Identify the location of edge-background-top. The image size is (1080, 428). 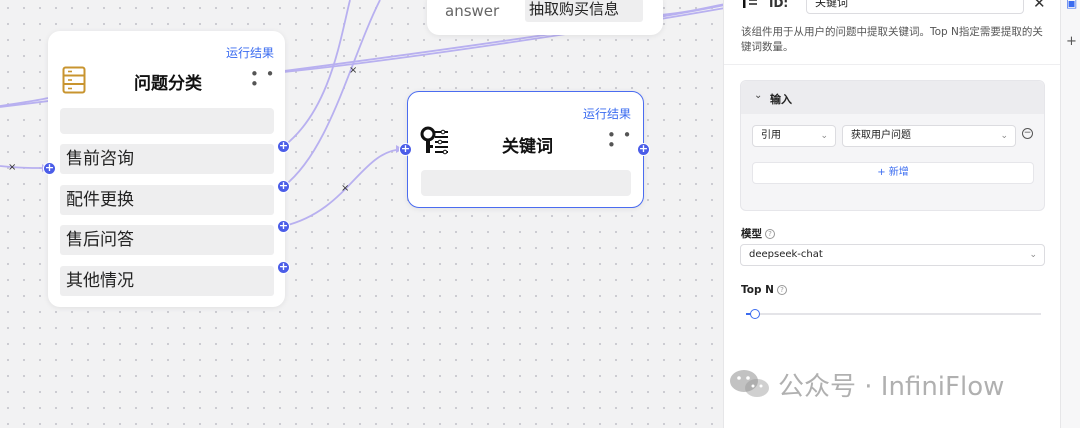
(692, 9).